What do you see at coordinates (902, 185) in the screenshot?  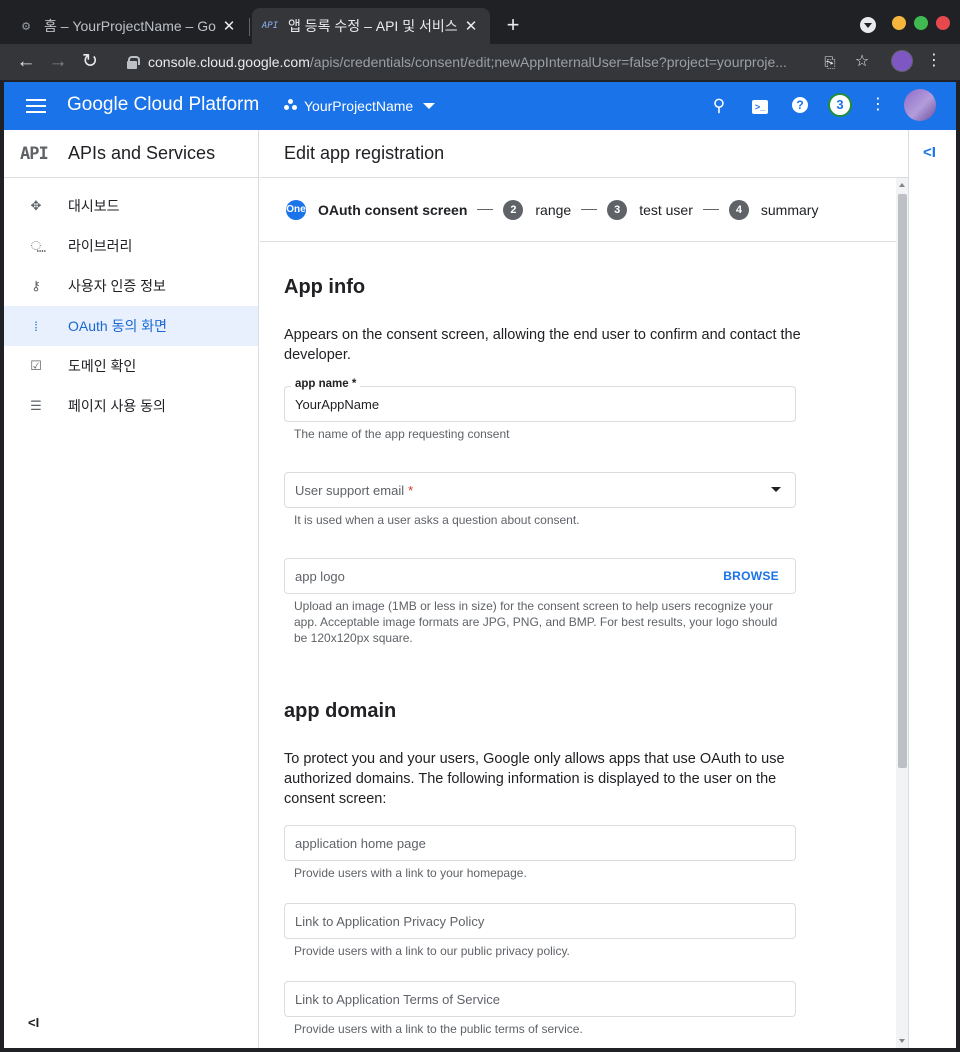 I see `scroll-up-arrow-icon` at bounding box center [902, 185].